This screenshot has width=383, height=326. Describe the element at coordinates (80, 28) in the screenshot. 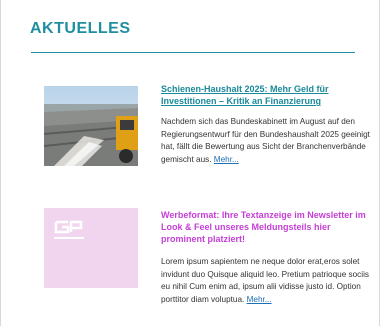

I see `section-heading: AKTUELLES` at that location.